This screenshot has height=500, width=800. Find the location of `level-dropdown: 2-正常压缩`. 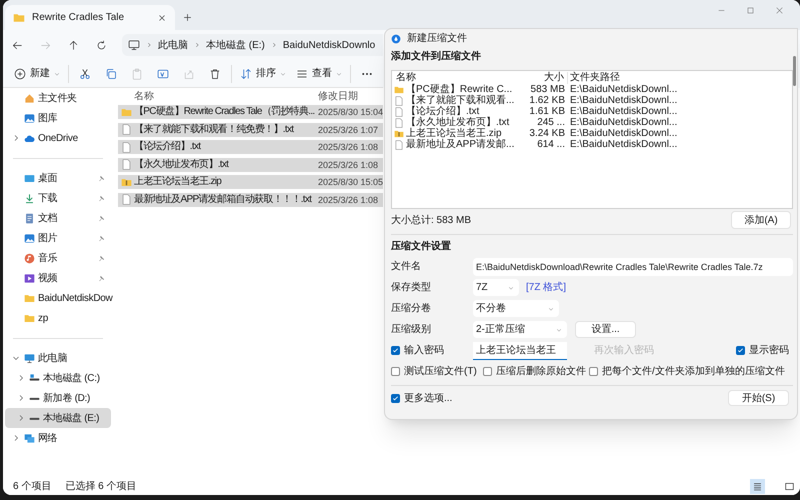

level-dropdown: 2-正常压缩 is located at coordinates (520, 329).